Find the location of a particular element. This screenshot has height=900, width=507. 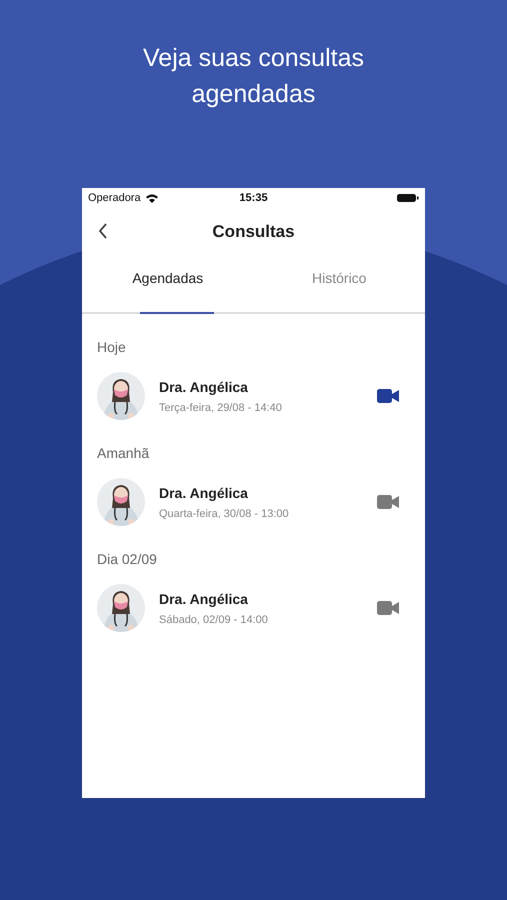

tab: Histórico is located at coordinates (339, 284).